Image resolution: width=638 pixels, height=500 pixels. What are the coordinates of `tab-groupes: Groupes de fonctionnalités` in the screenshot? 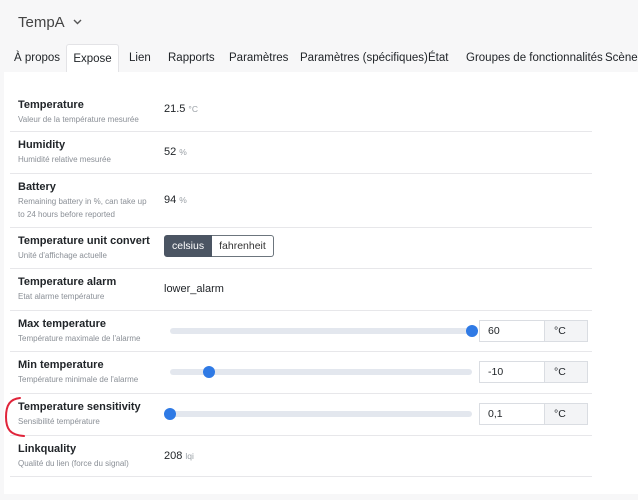 It's located at (534, 58).